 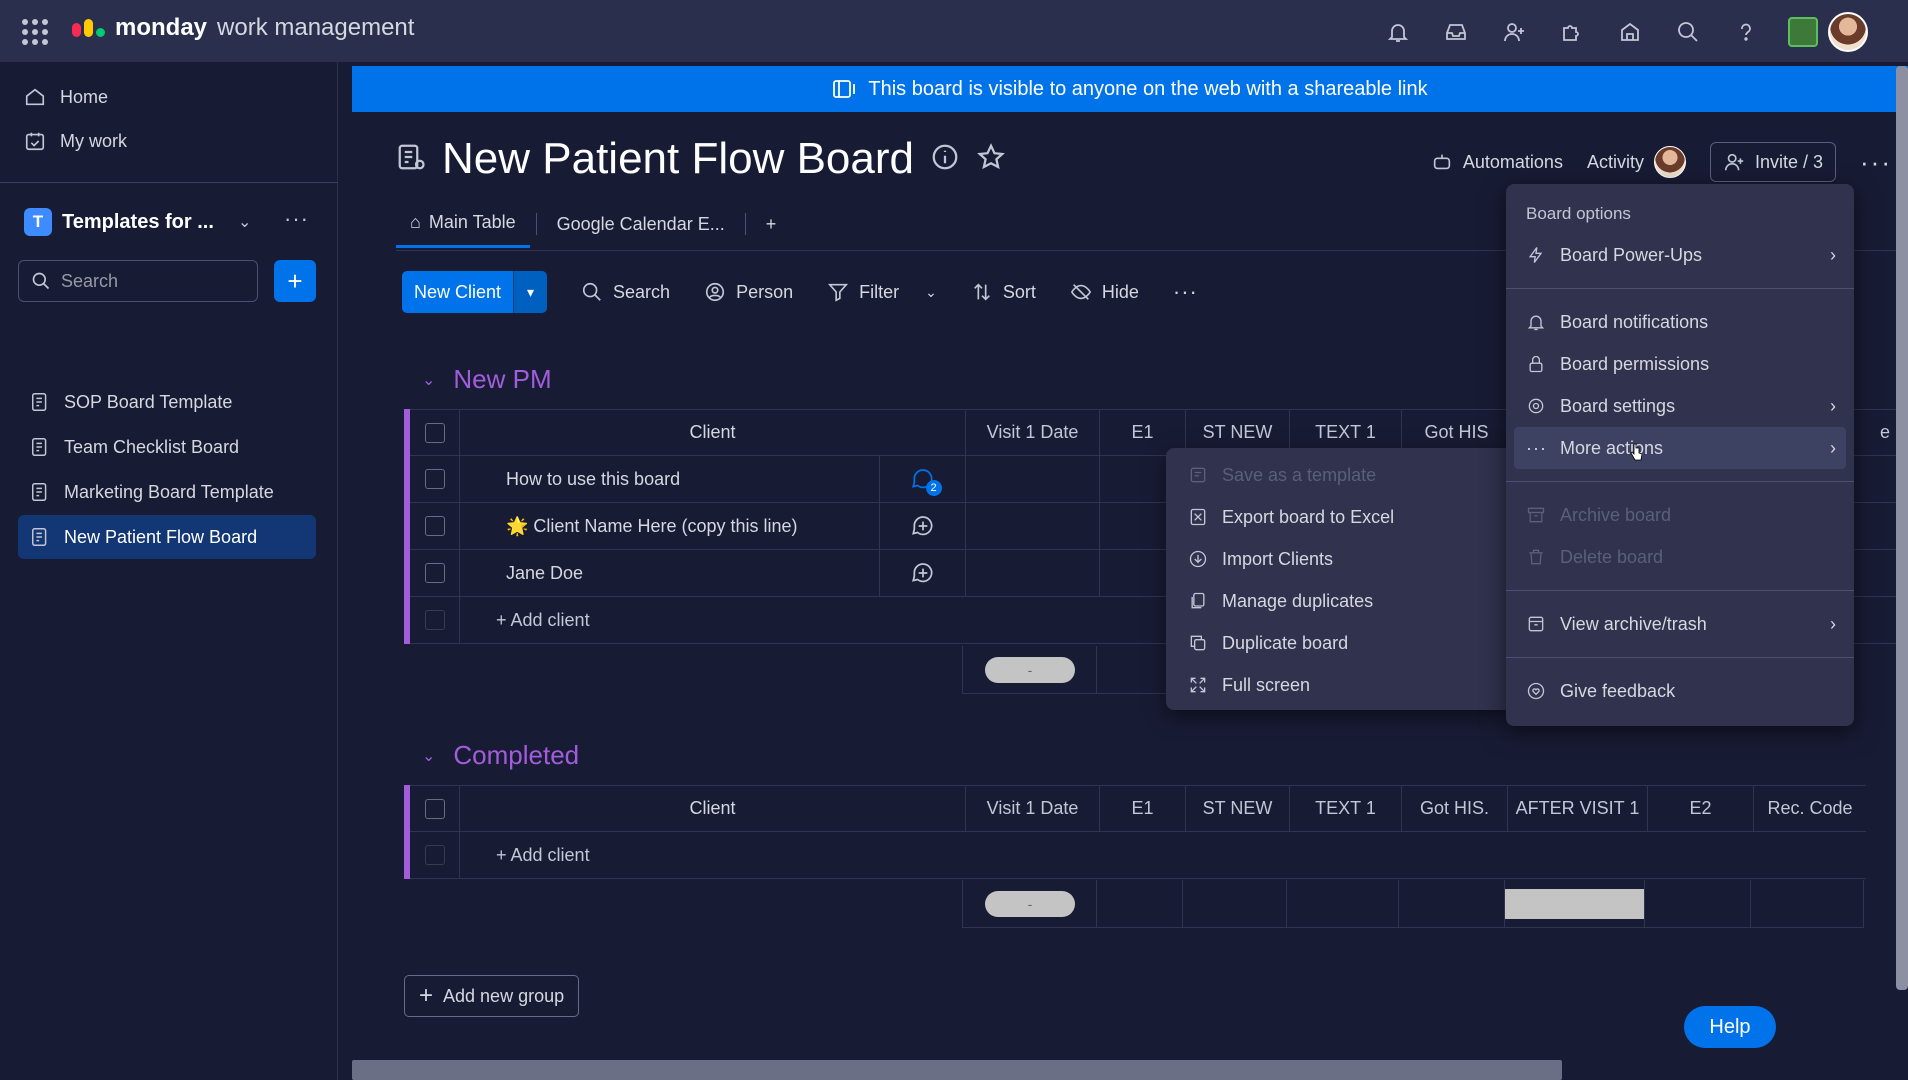 I want to click on new-client-button: New Client ▾, so click(x=475, y=292).